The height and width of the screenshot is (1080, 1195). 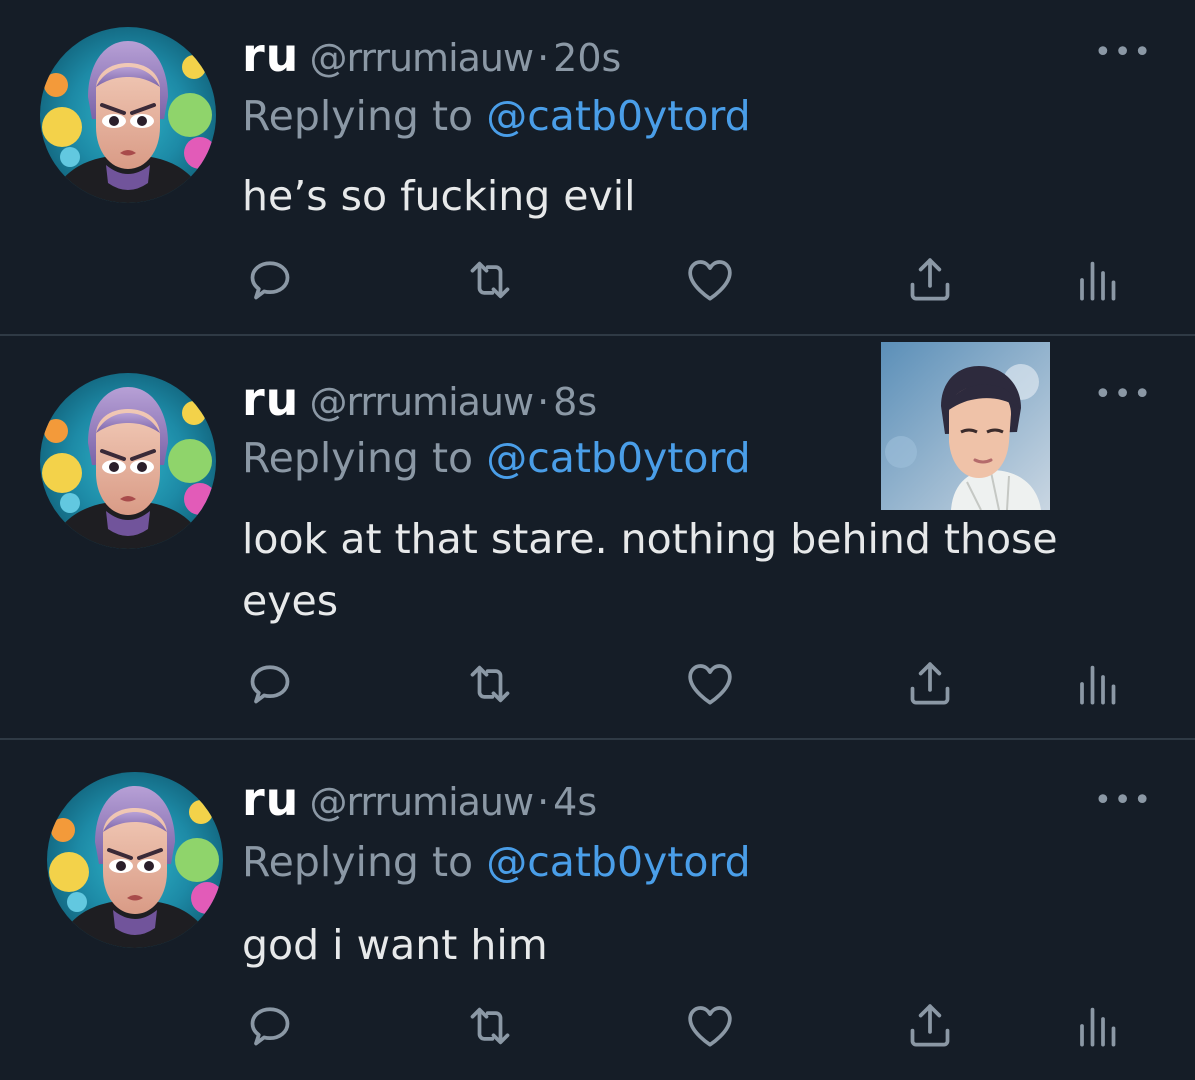 I want to click on tweet-text: he’s so fucking evil, so click(x=439, y=196).